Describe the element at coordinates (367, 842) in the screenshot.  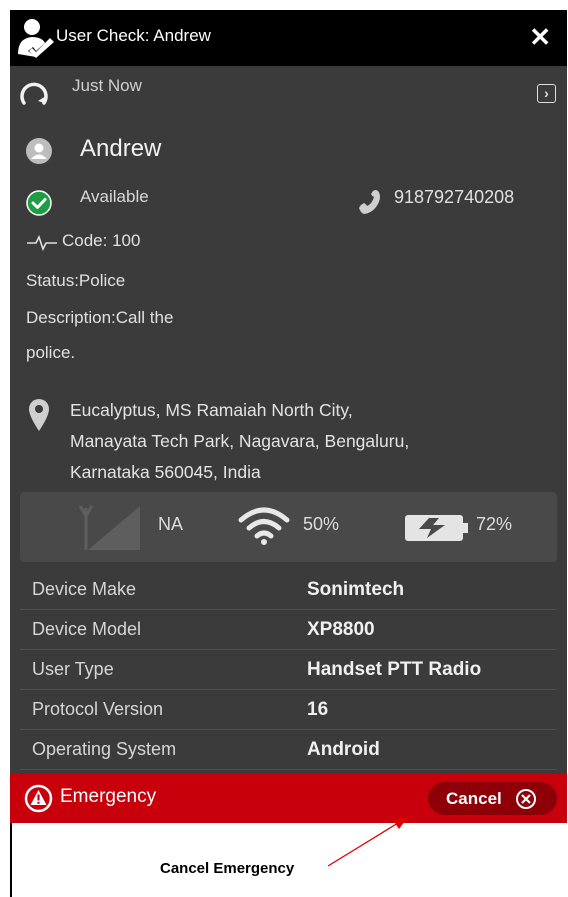
I see `annotation-arrow` at that location.